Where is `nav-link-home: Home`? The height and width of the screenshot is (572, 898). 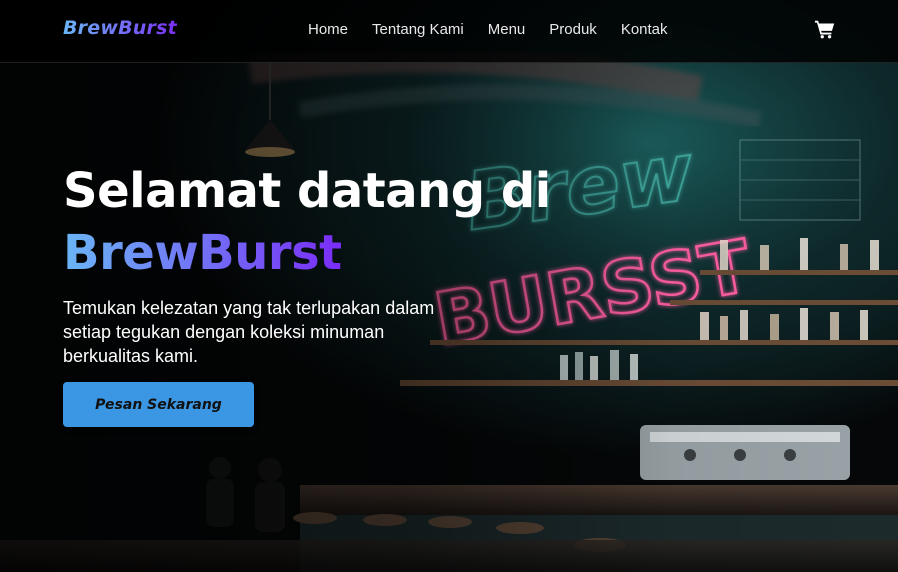
nav-link-home: Home is located at coordinates (328, 29).